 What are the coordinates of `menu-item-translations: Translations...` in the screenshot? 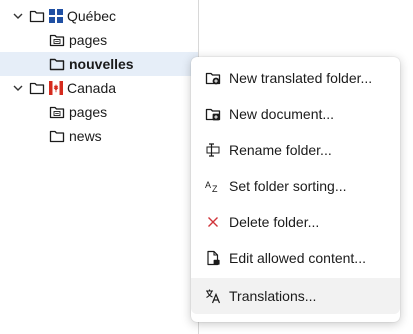 It's located at (295, 296).